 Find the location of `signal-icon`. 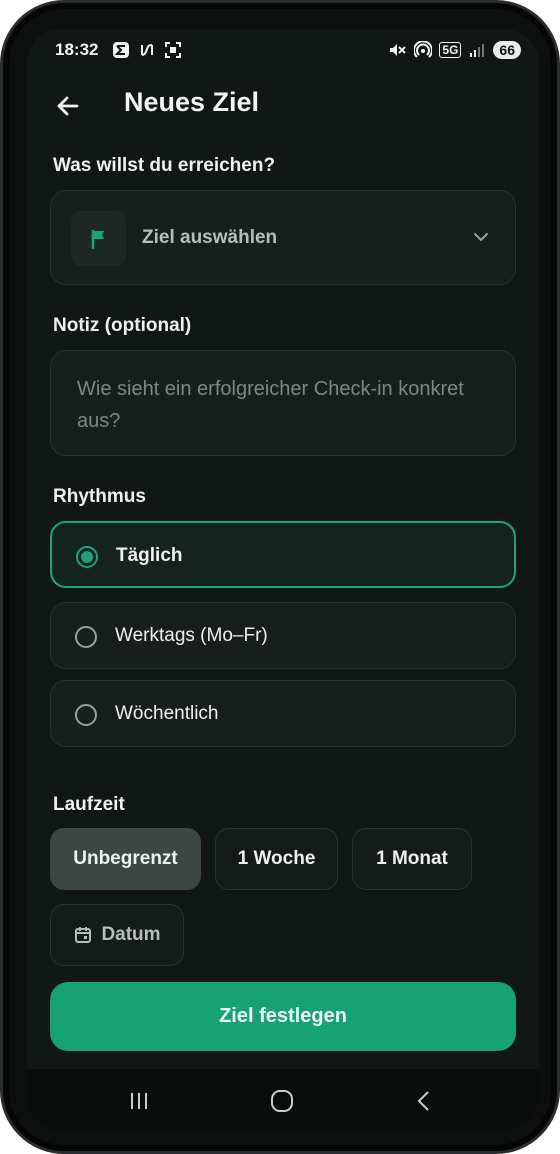

signal-icon is located at coordinates (477, 50).